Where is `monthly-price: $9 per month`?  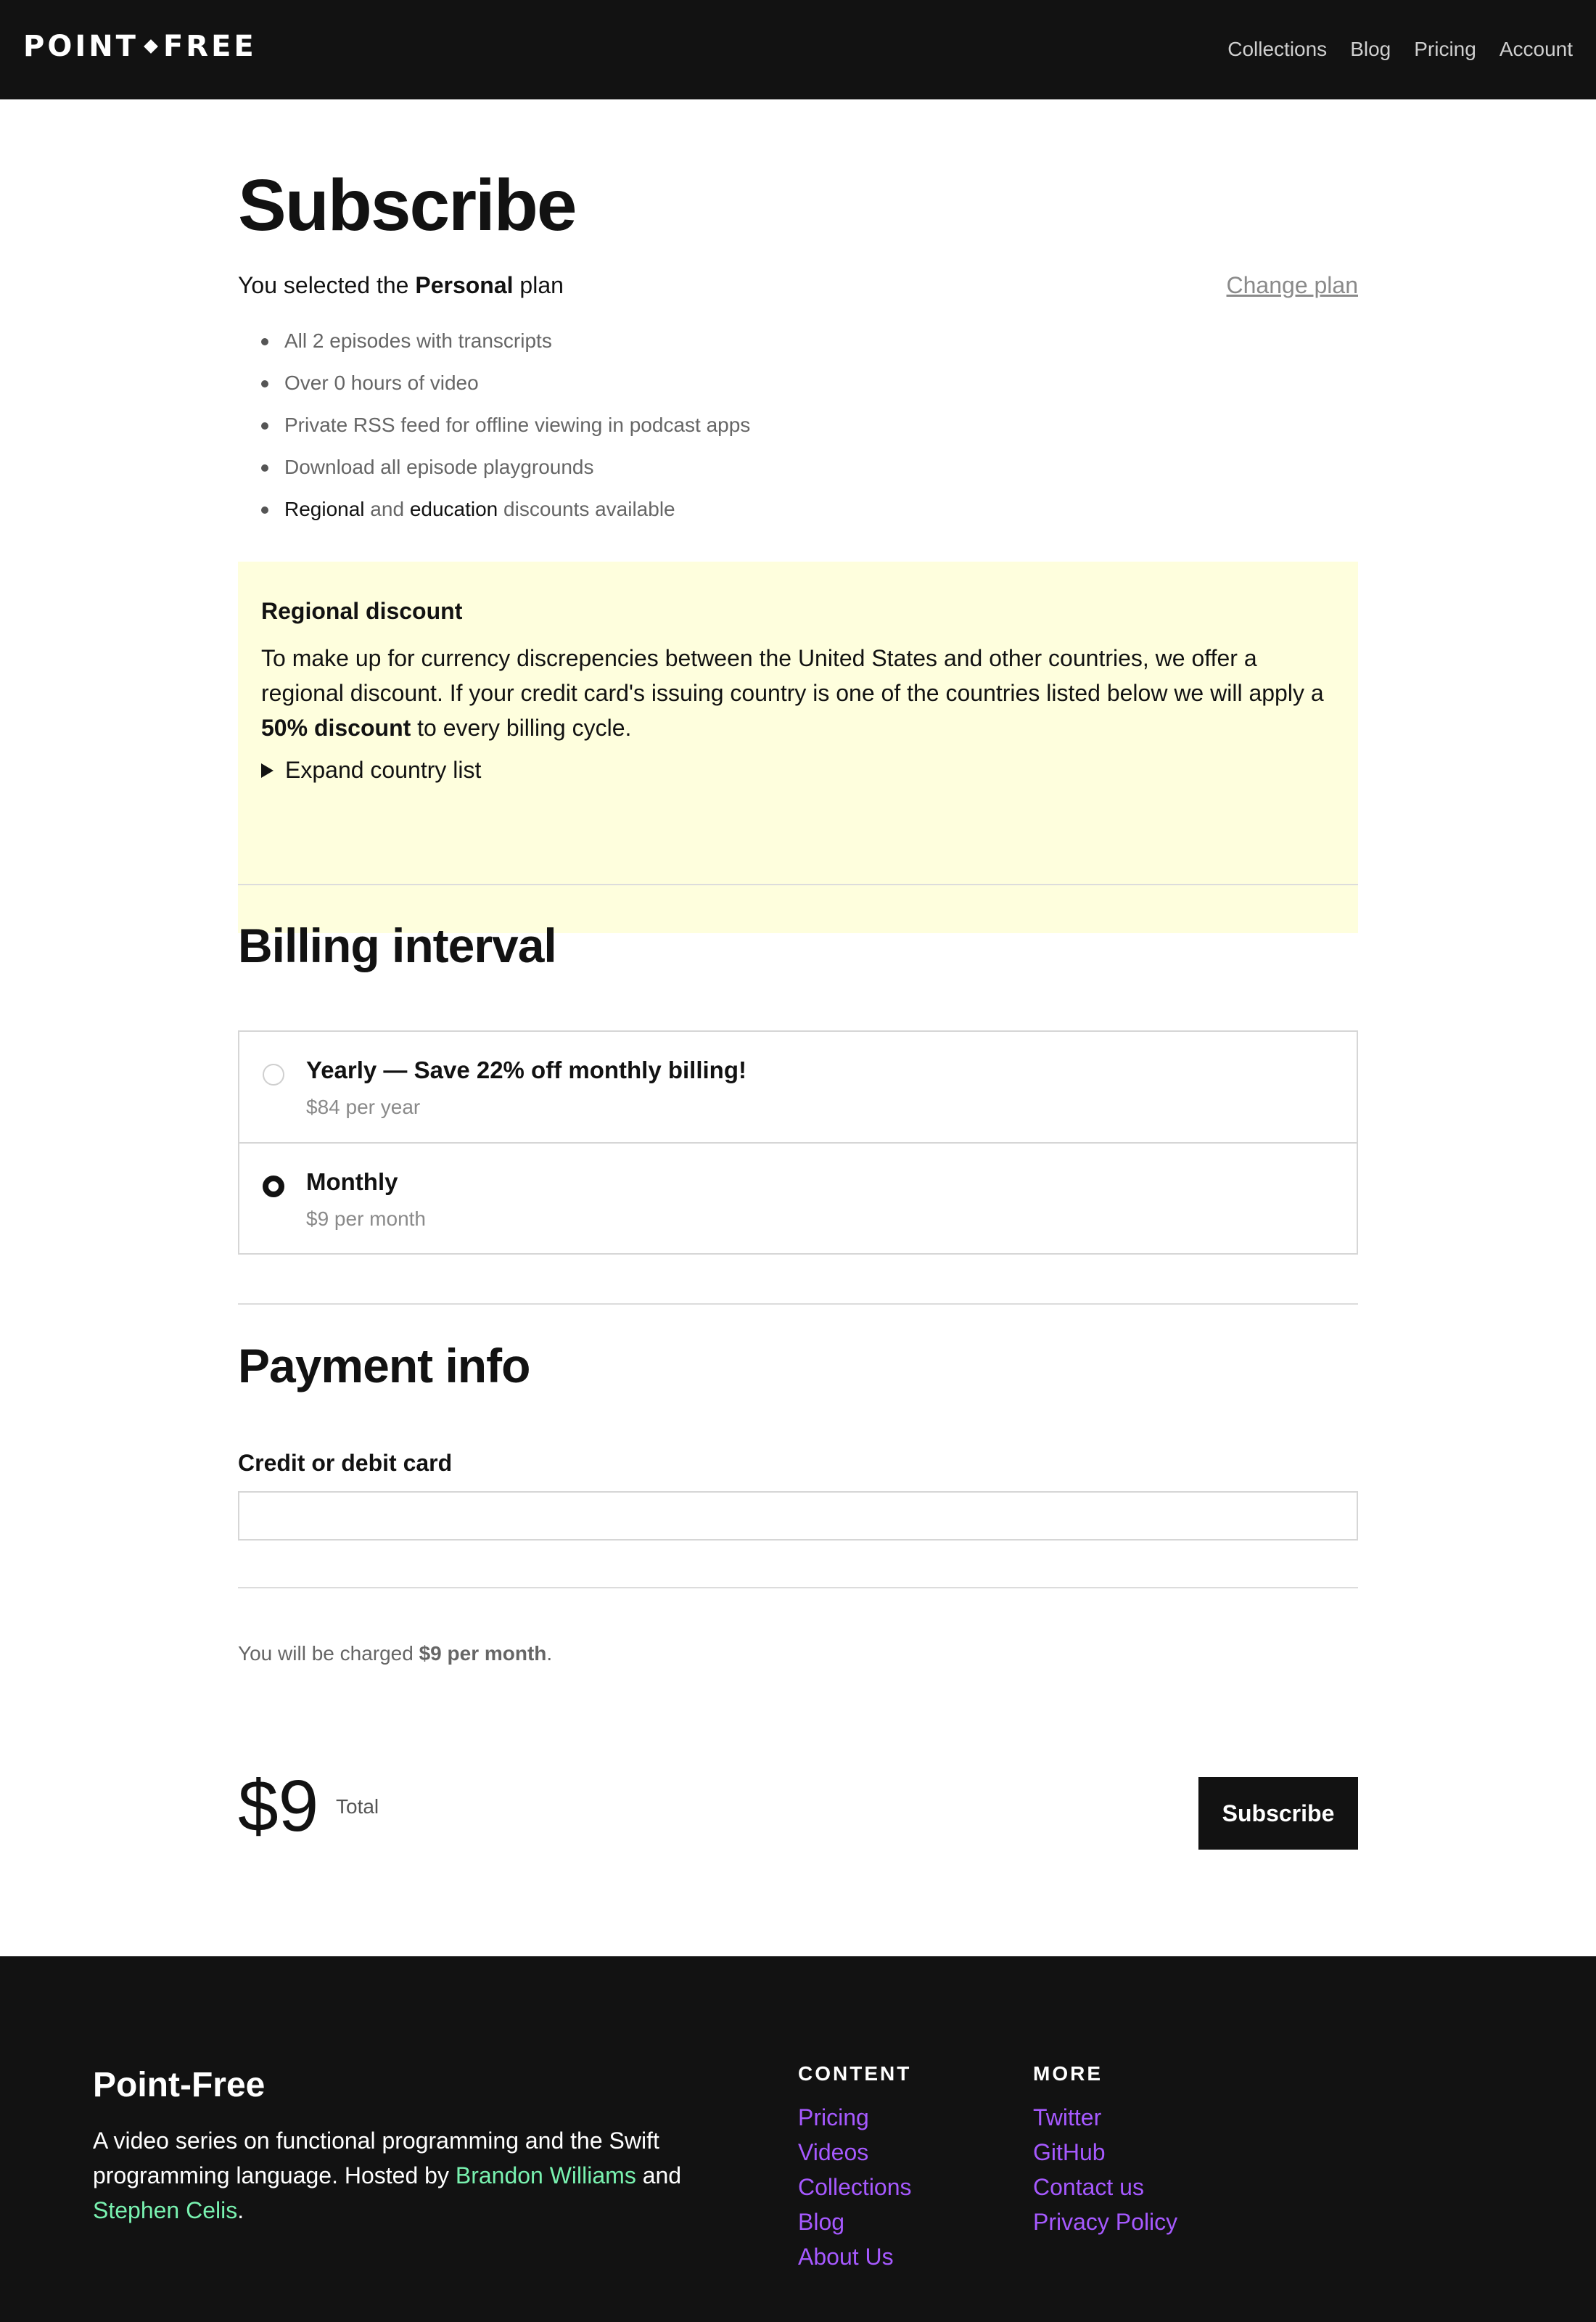
monthly-price: $9 per month is located at coordinates (366, 1218).